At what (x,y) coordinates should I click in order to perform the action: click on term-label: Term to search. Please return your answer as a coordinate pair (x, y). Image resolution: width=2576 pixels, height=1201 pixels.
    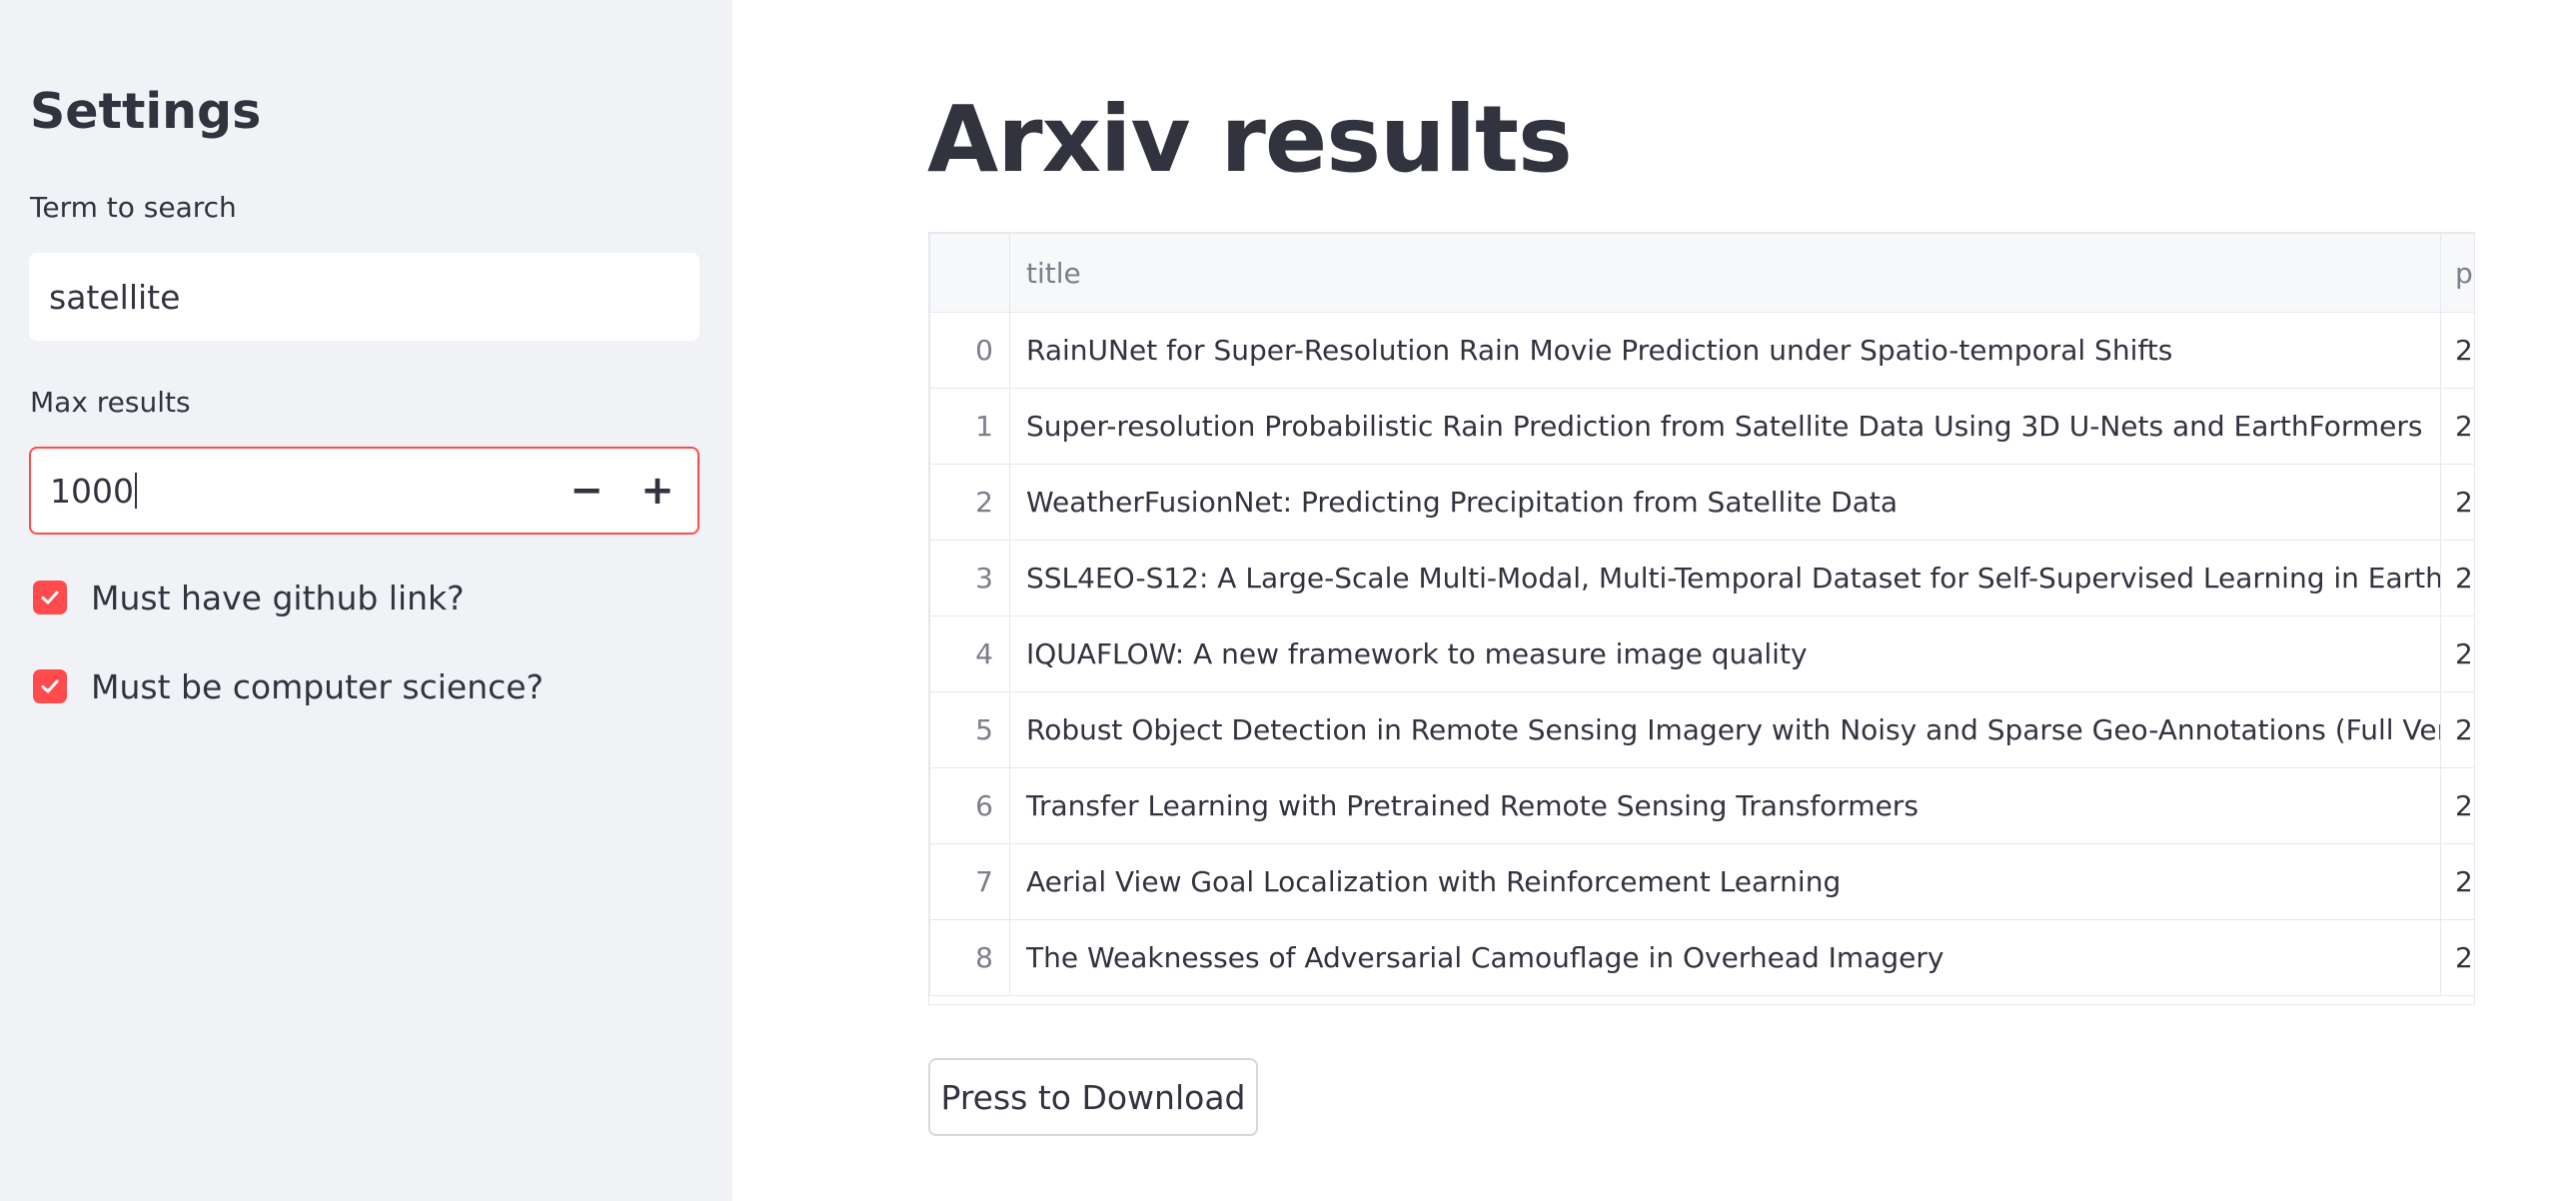
    Looking at the image, I should click on (133, 207).